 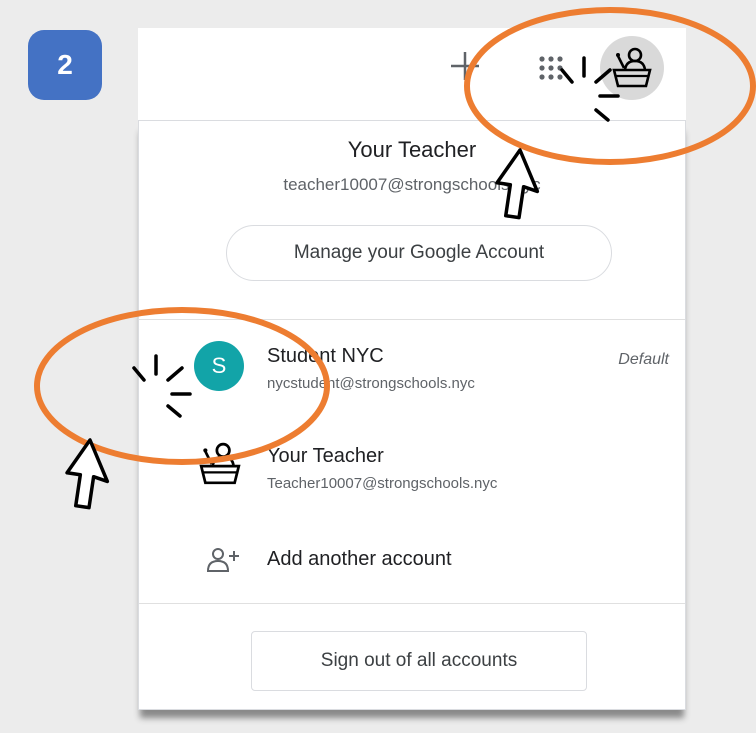 What do you see at coordinates (325, 456) in the screenshot?
I see `teacher-account-name: Your Teacher` at bounding box center [325, 456].